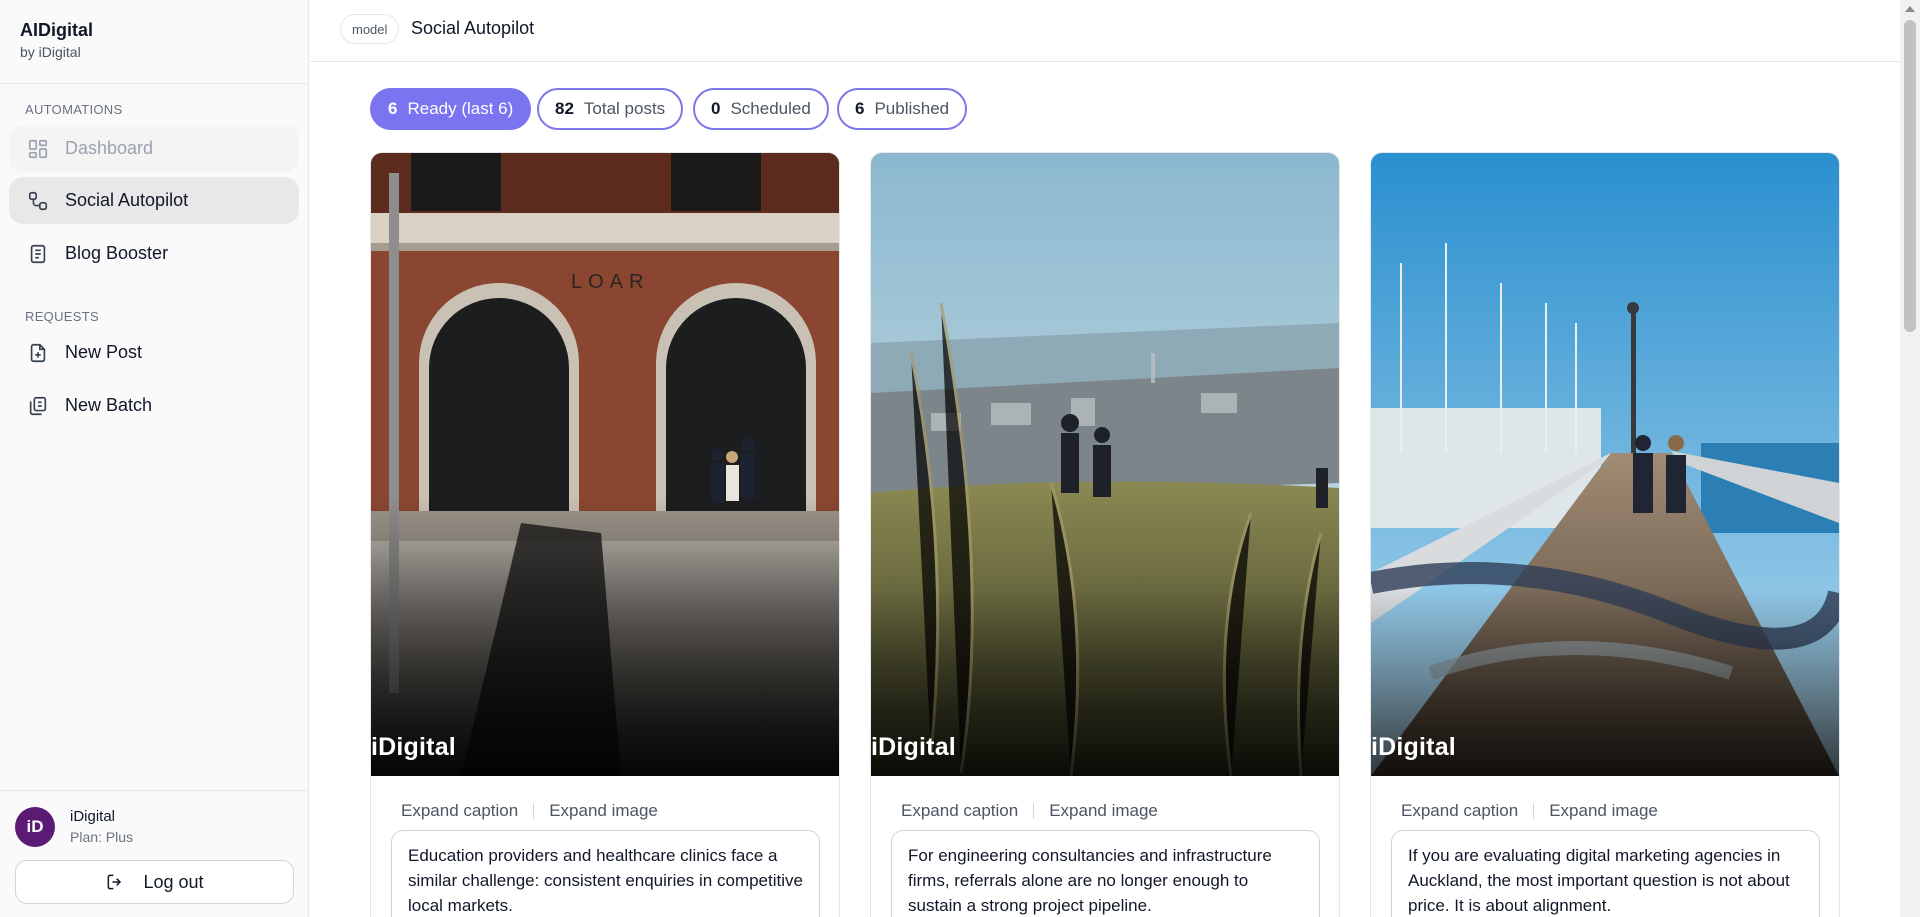  What do you see at coordinates (93, 816) in the screenshot?
I see `user-name: iDigital` at bounding box center [93, 816].